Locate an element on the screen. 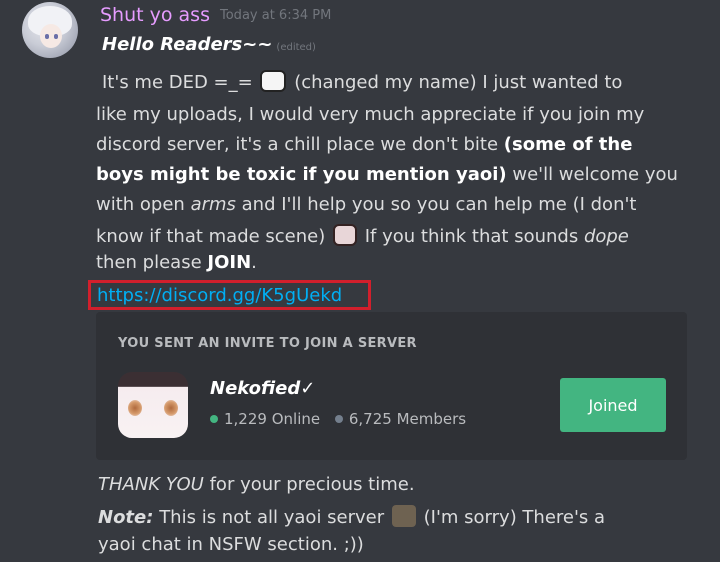  line-text: It's me DED =_= is located at coordinates (177, 82).